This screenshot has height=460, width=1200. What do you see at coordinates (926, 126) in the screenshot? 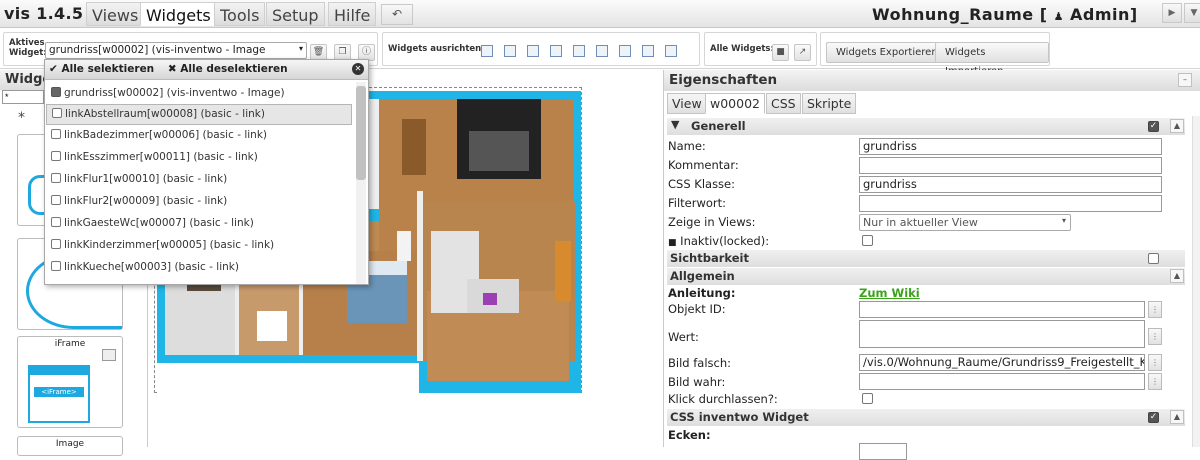
I see `section-generell: ▼ Generell` at bounding box center [926, 126].